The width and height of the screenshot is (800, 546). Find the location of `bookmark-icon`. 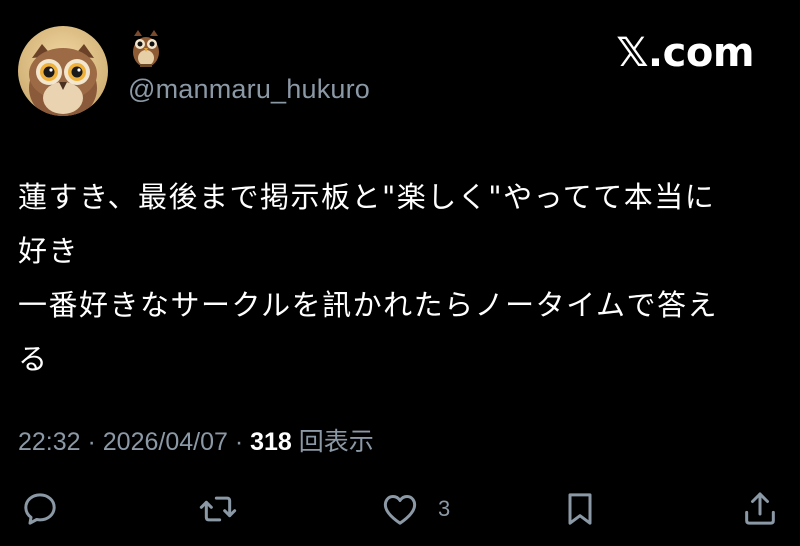

bookmark-icon is located at coordinates (580, 509).